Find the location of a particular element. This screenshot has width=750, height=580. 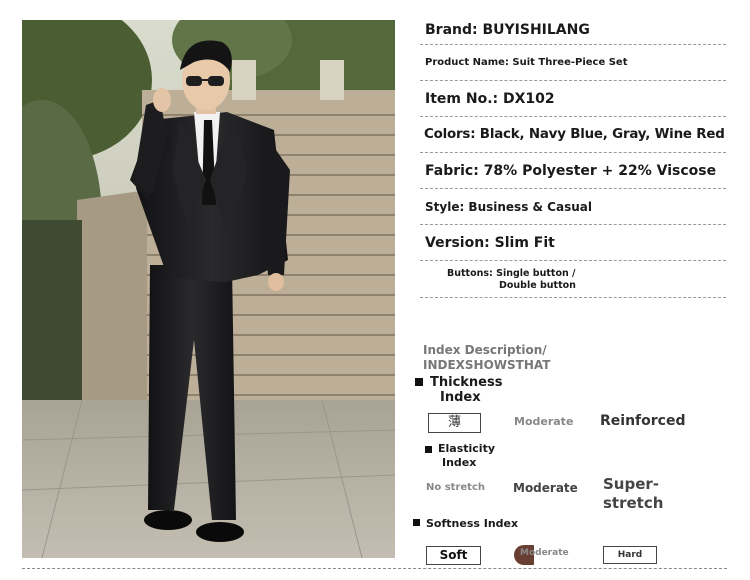

softness-option-soft: Soft is located at coordinates (453, 555).